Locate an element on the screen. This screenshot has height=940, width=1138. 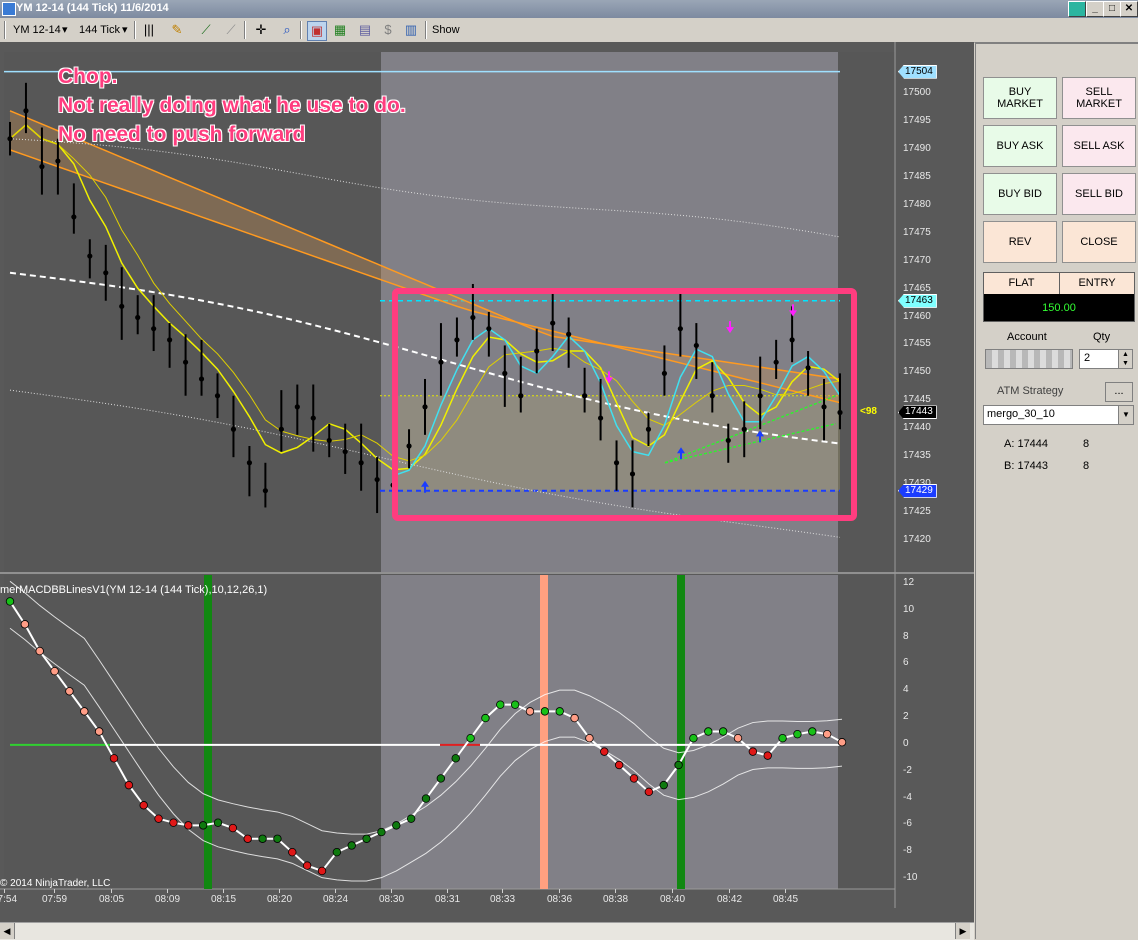
sell-bid-button: SELL BID is located at coordinates (1099, 194).